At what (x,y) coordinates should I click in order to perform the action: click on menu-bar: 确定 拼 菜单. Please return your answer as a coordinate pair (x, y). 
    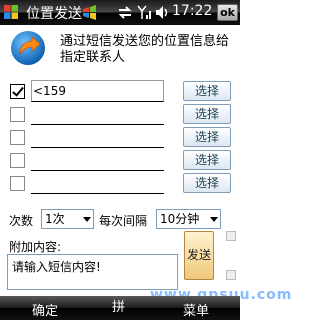
    Looking at the image, I should click on (120, 308).